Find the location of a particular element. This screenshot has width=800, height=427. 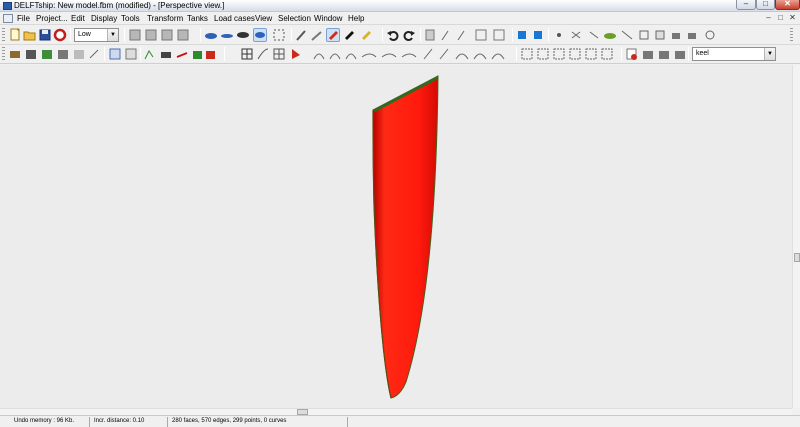

maximize-button: □ is located at coordinates (765, 5).